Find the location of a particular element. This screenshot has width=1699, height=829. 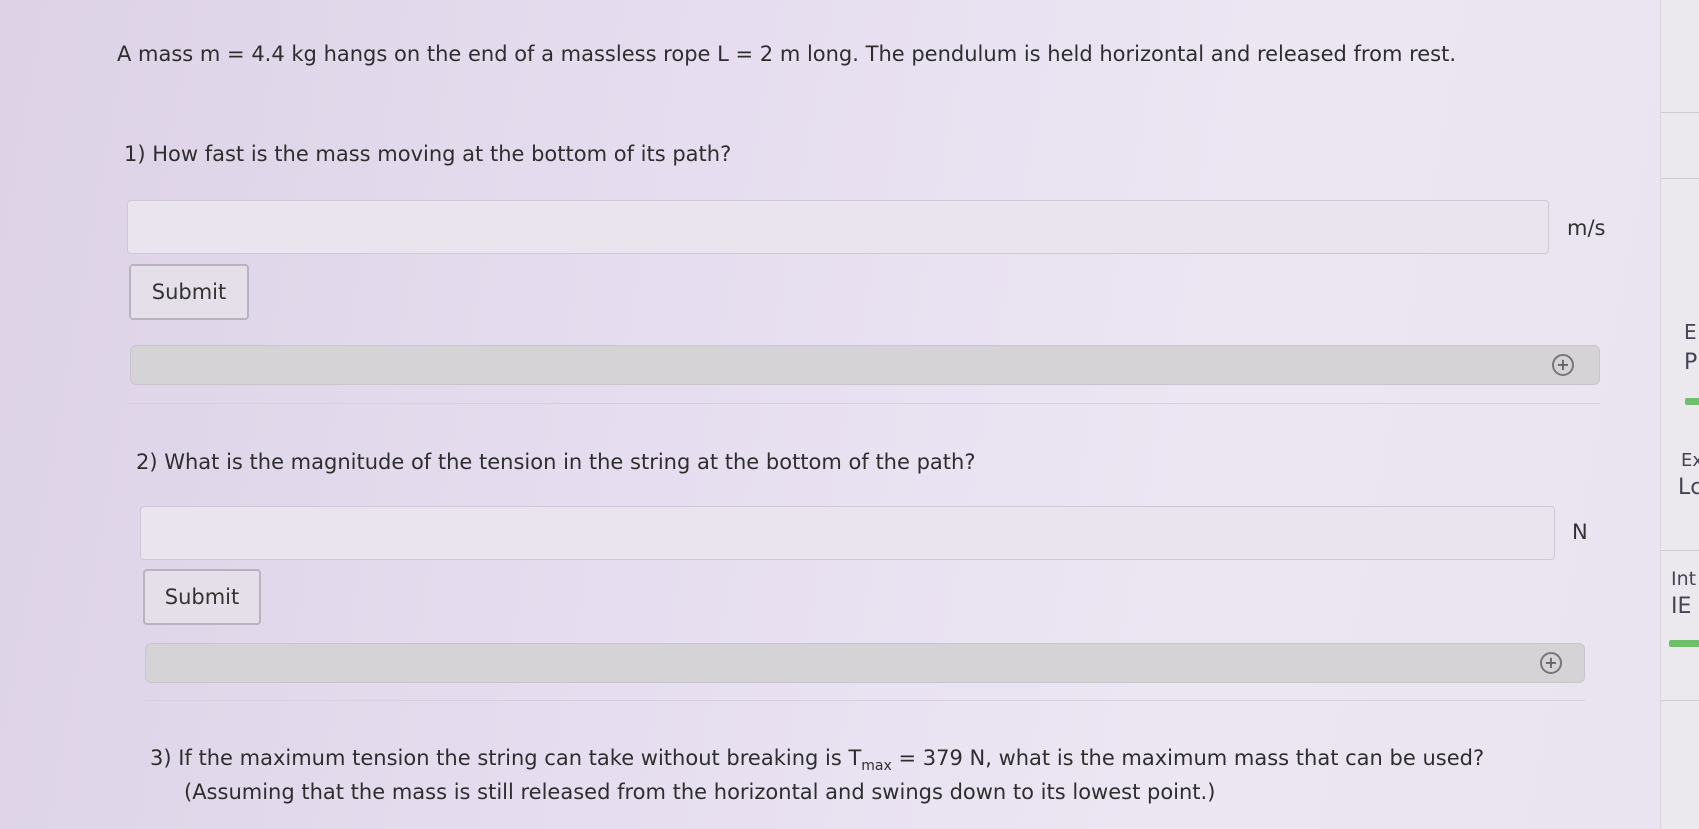

right-sidebar: E P Ex Lc Int IE is located at coordinates (1679, 414).